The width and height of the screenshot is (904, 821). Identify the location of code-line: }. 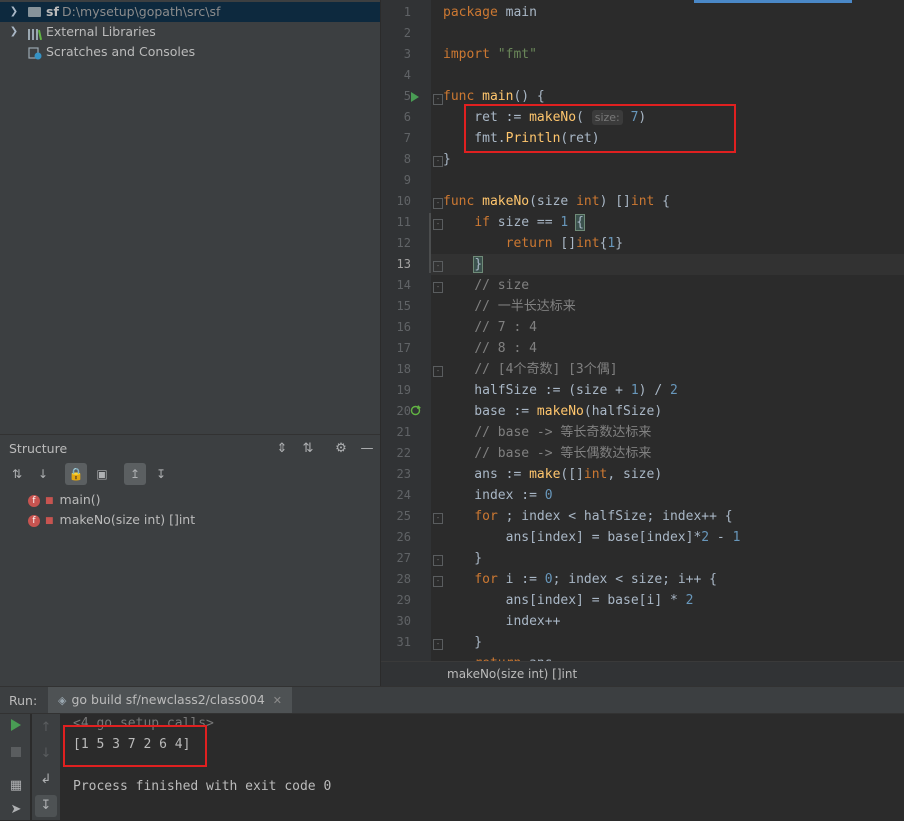
(478, 264).